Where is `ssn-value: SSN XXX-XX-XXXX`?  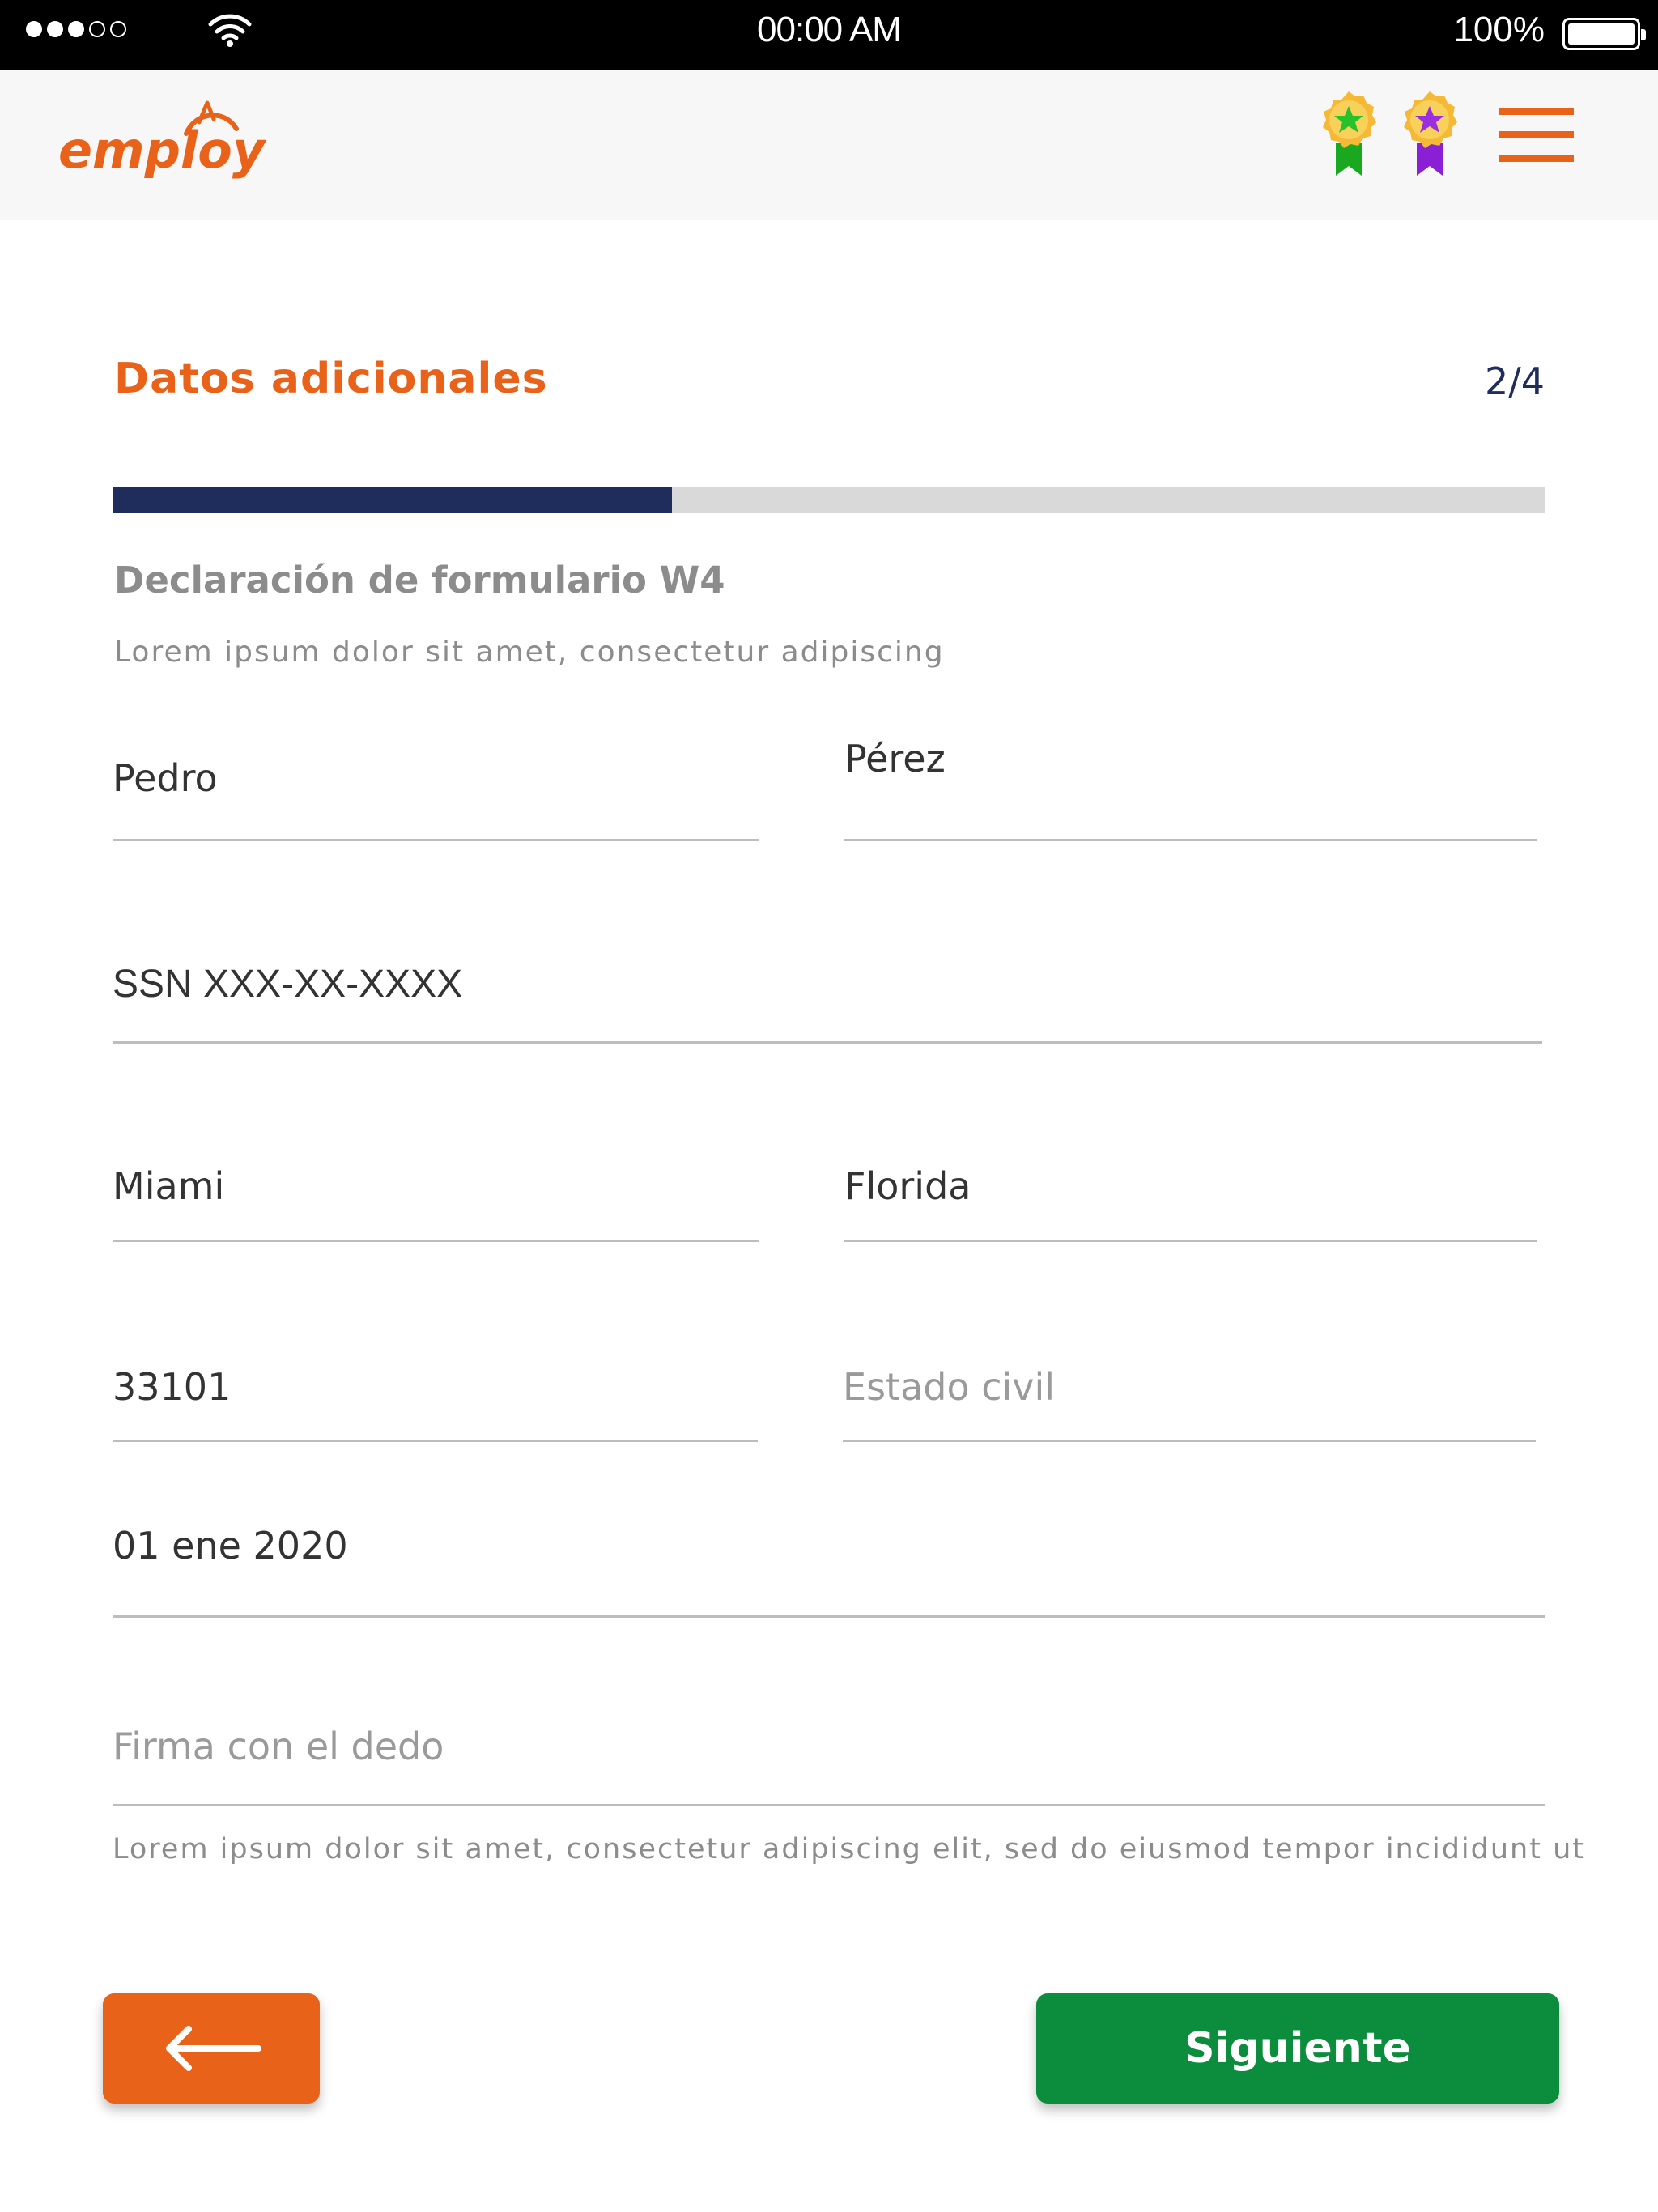
ssn-value: SSN XXX-XX-XXXX is located at coordinates (288, 985).